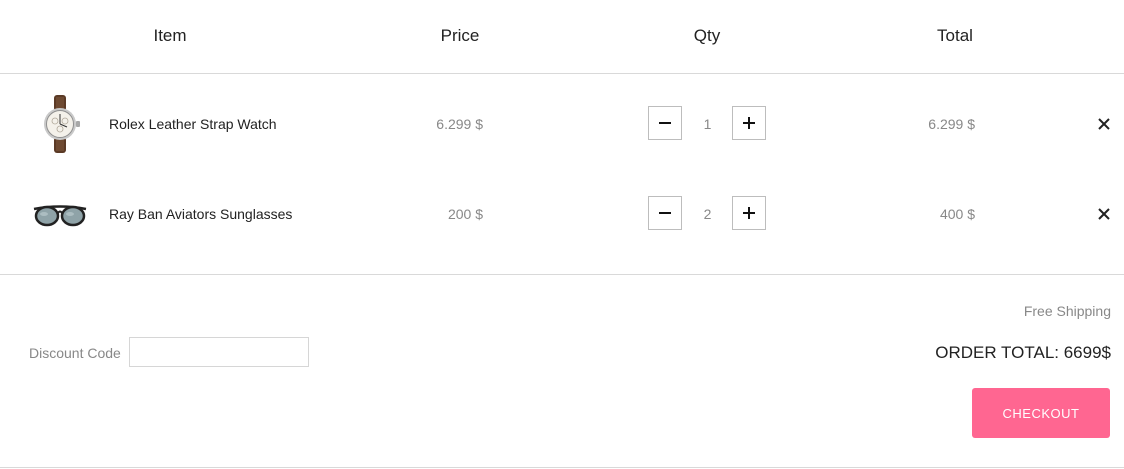  What do you see at coordinates (459, 124) in the screenshot?
I see `item-price: 6.299 $` at bounding box center [459, 124].